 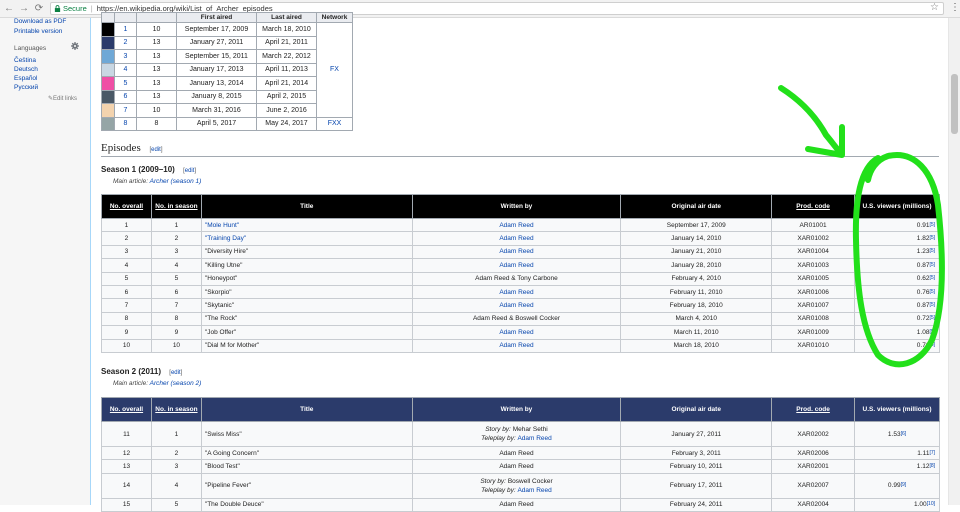 I want to click on episode-no-overall: 4, so click(x=126, y=265).